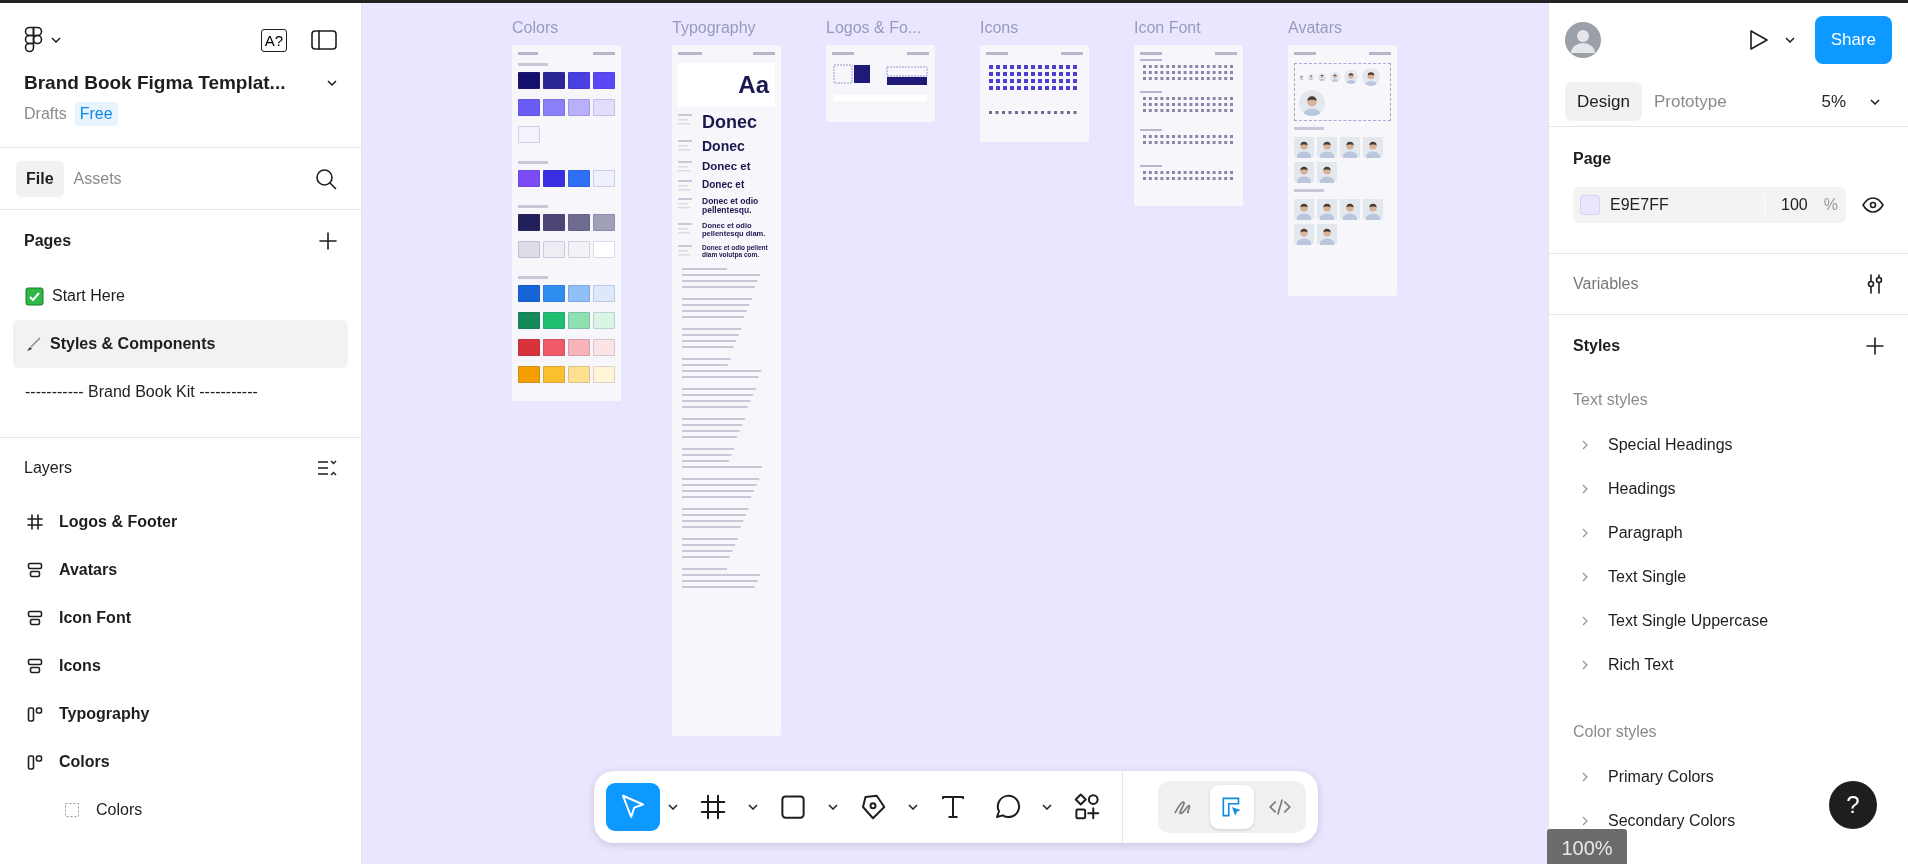  I want to click on figma-logo-icon, so click(33, 40).